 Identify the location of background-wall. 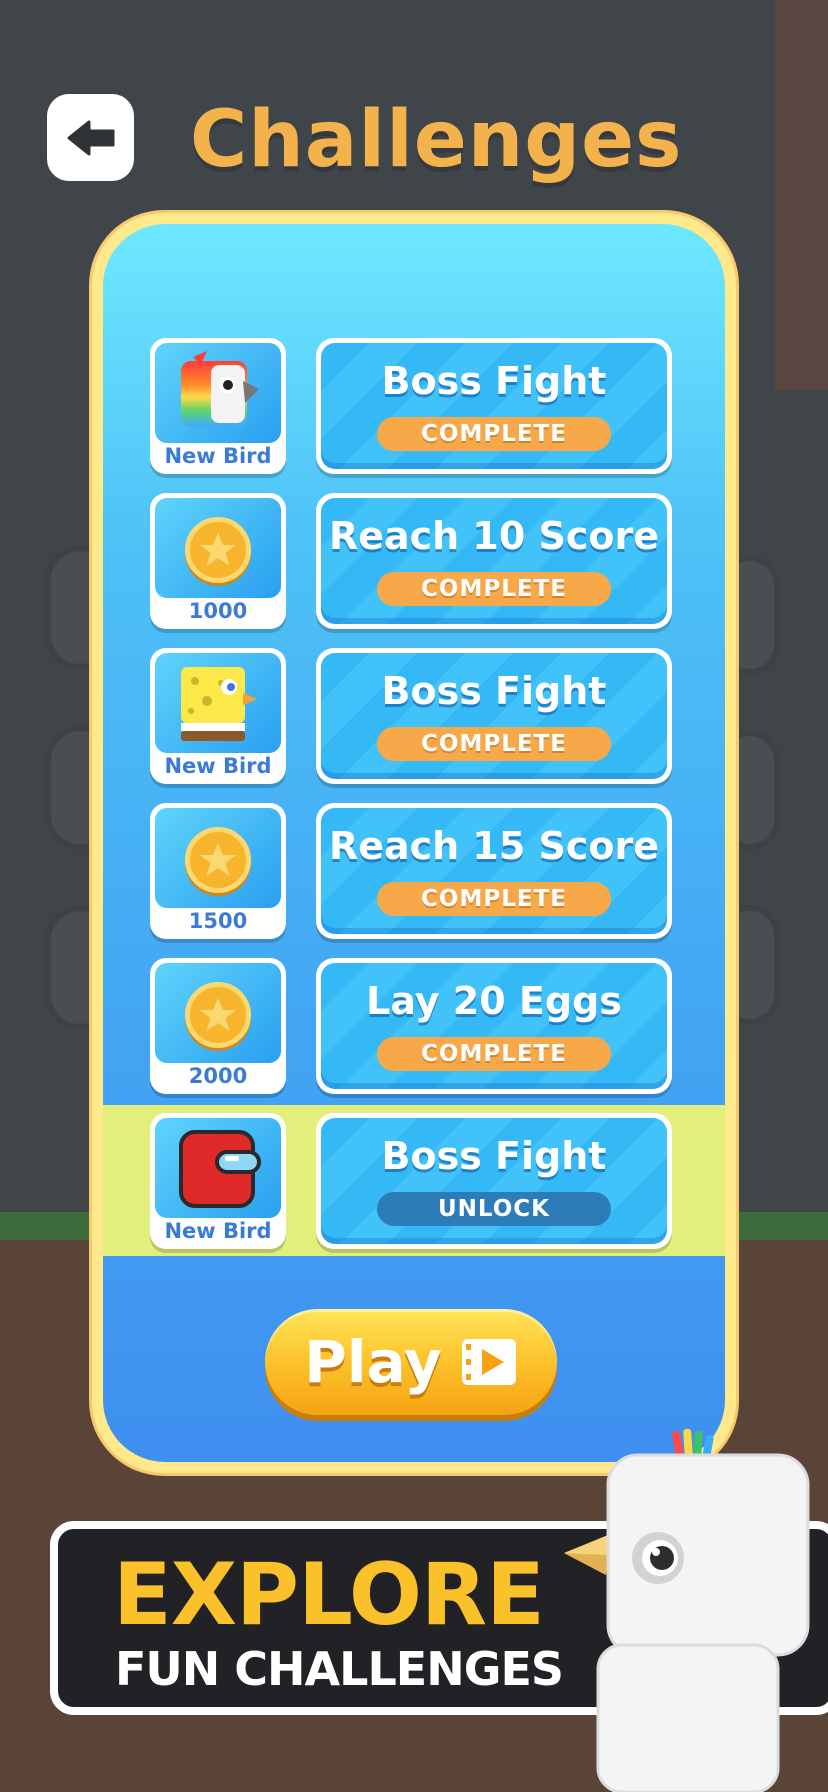
(801, 195).